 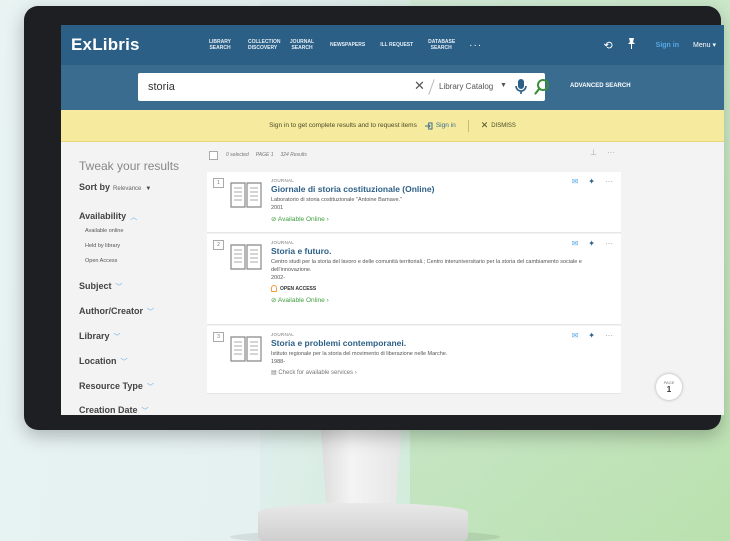 I want to click on clear-icon: ✕, so click(x=419, y=86).